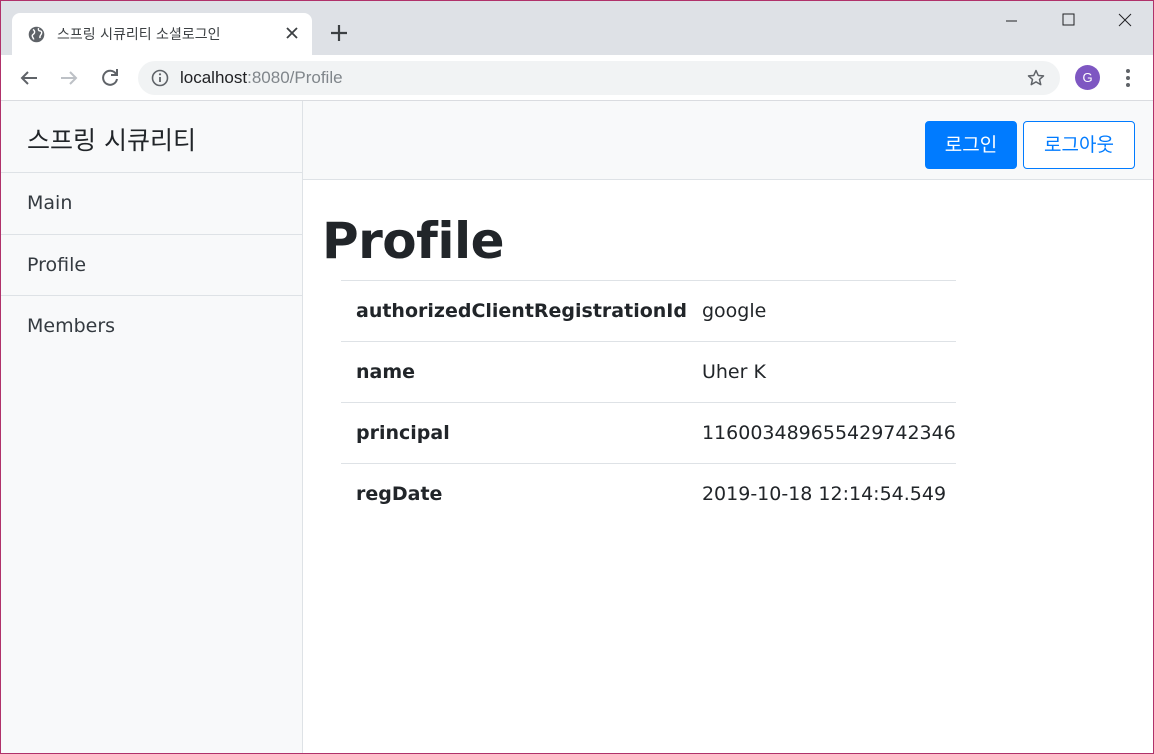 This screenshot has width=1154, height=754. Describe the element at coordinates (151, 265) in the screenshot. I see `sidebar-item-profile: Profile` at that location.